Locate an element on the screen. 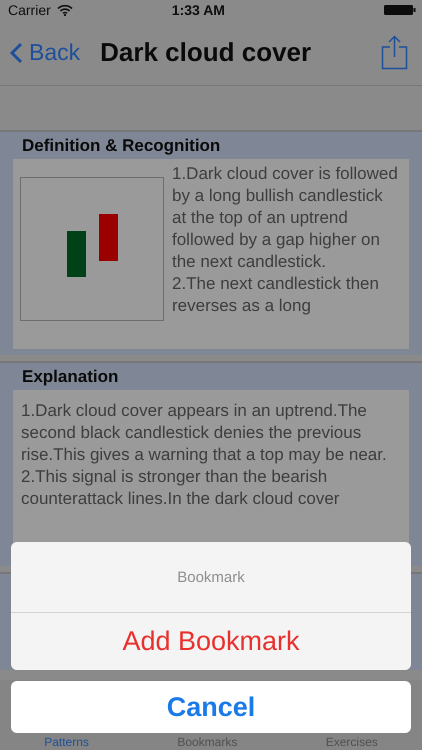 The height and width of the screenshot is (750, 422). section-title: Definition & Recognition is located at coordinates (121, 146).